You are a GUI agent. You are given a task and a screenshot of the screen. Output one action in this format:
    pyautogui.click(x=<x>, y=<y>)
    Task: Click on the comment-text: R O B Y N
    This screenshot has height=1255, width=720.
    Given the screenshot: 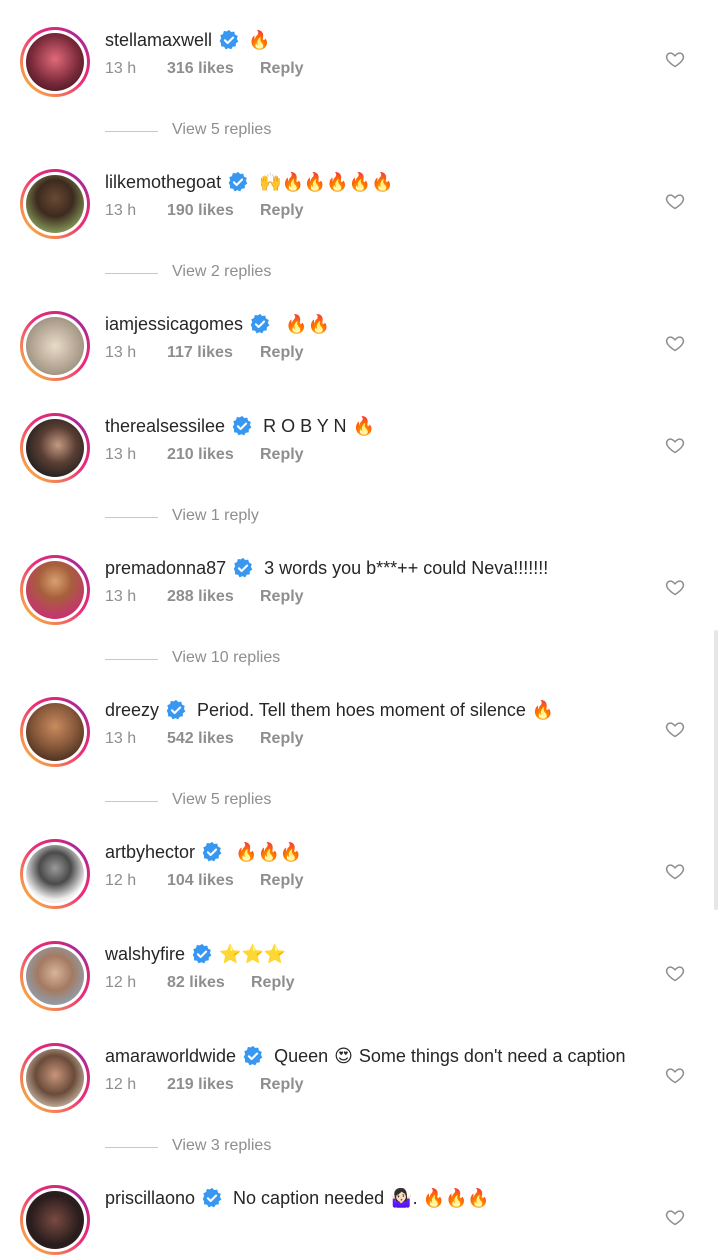 What is the action you would take?
    pyautogui.click(x=305, y=425)
    